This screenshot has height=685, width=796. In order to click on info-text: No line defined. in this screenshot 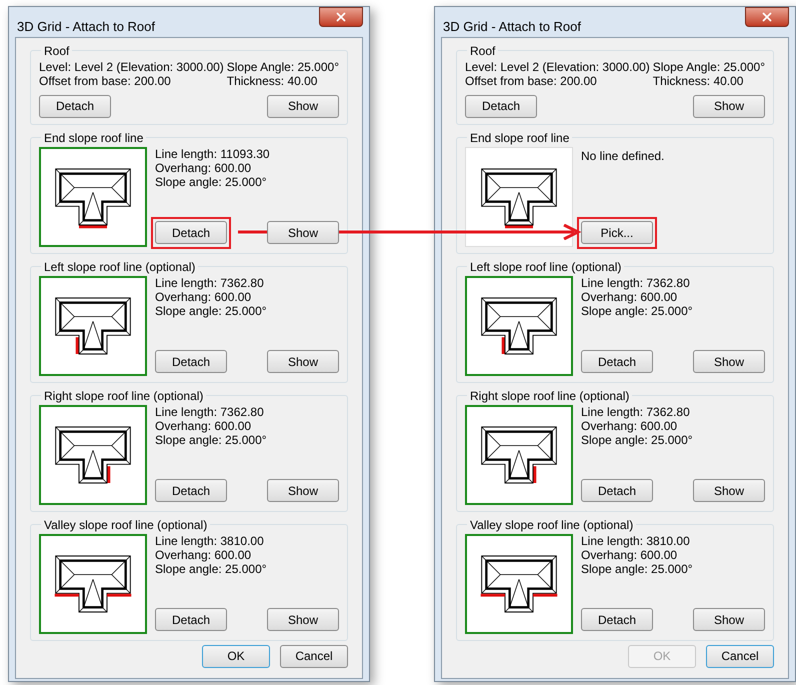, I will do `click(623, 155)`.